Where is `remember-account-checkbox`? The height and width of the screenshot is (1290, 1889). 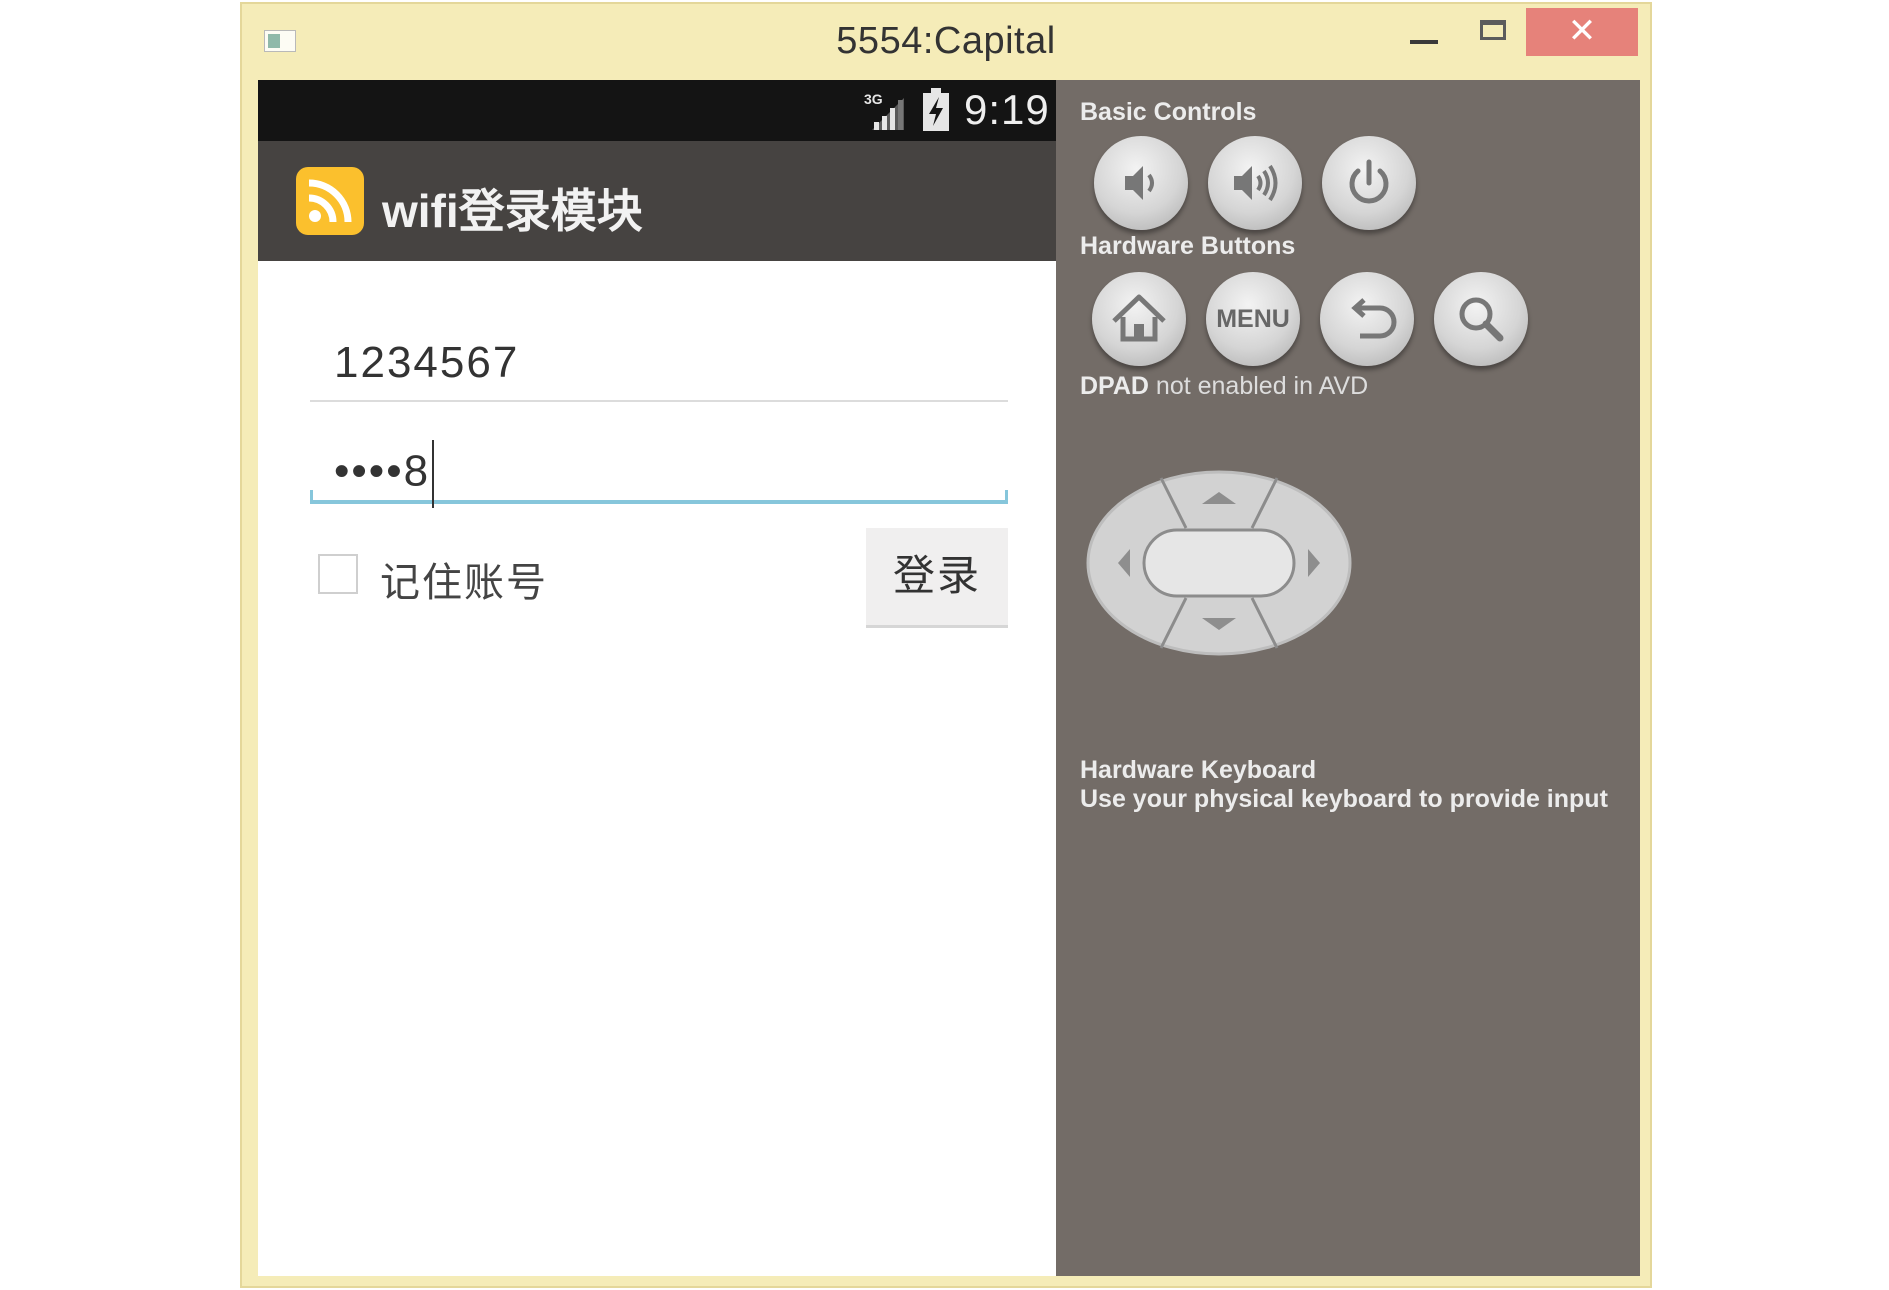
remember-account-checkbox is located at coordinates (338, 574).